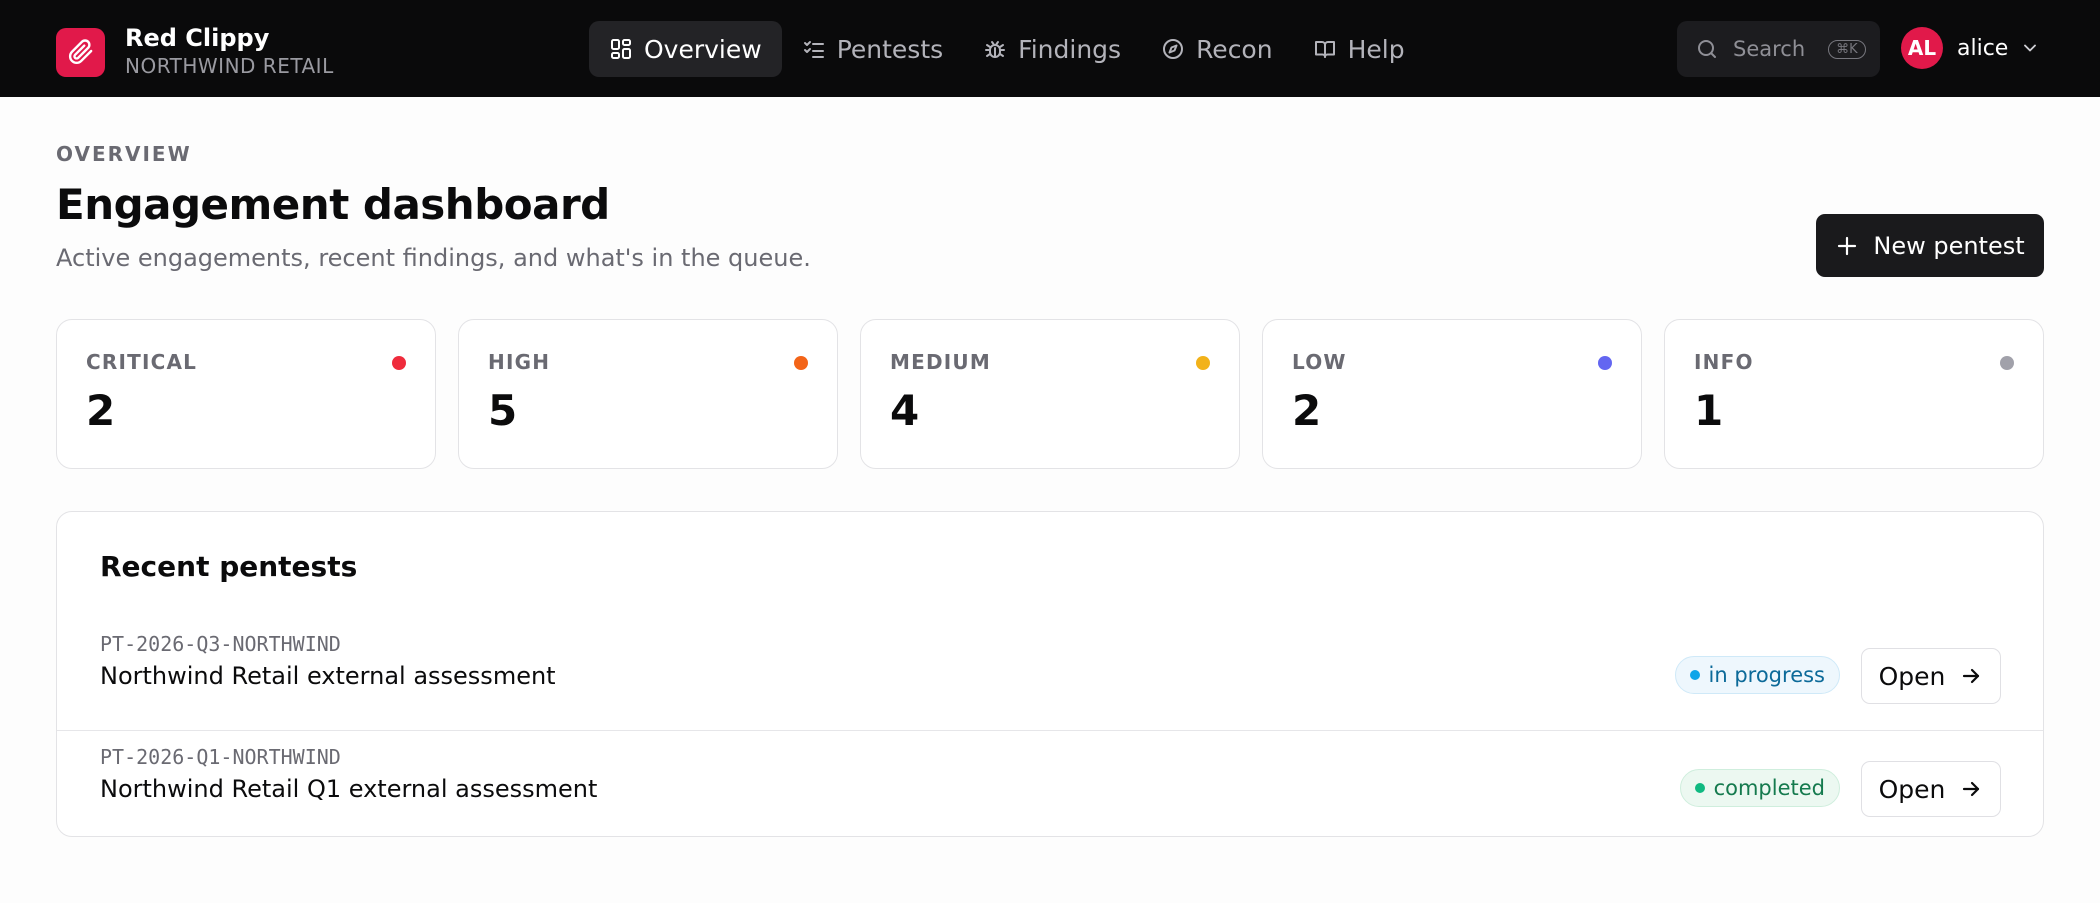  I want to click on search-placeholder: Search, so click(1769, 49).